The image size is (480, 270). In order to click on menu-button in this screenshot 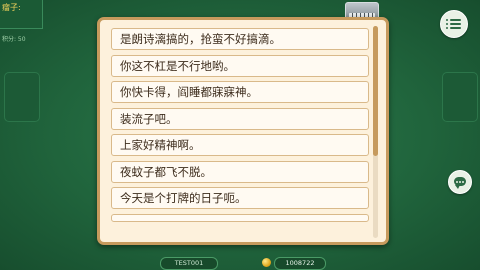, I will do `click(454, 24)`.